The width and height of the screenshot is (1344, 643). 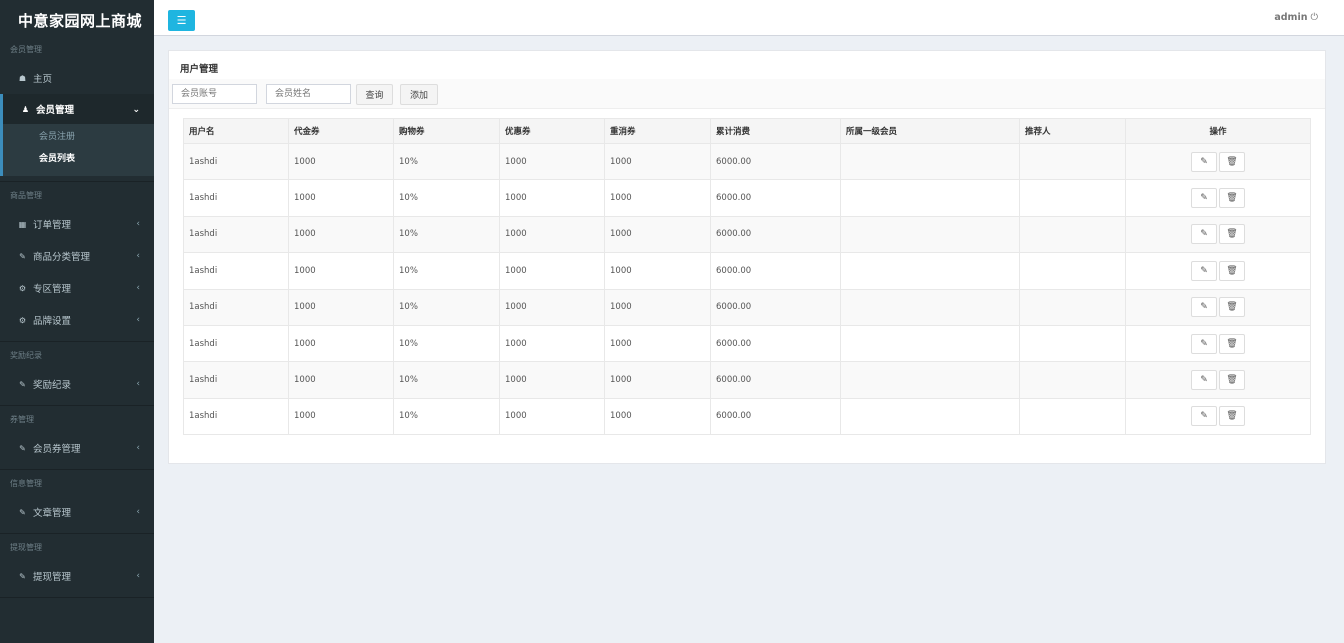 I want to click on app-title: 中意家园网上商城, so click(x=77, y=18).